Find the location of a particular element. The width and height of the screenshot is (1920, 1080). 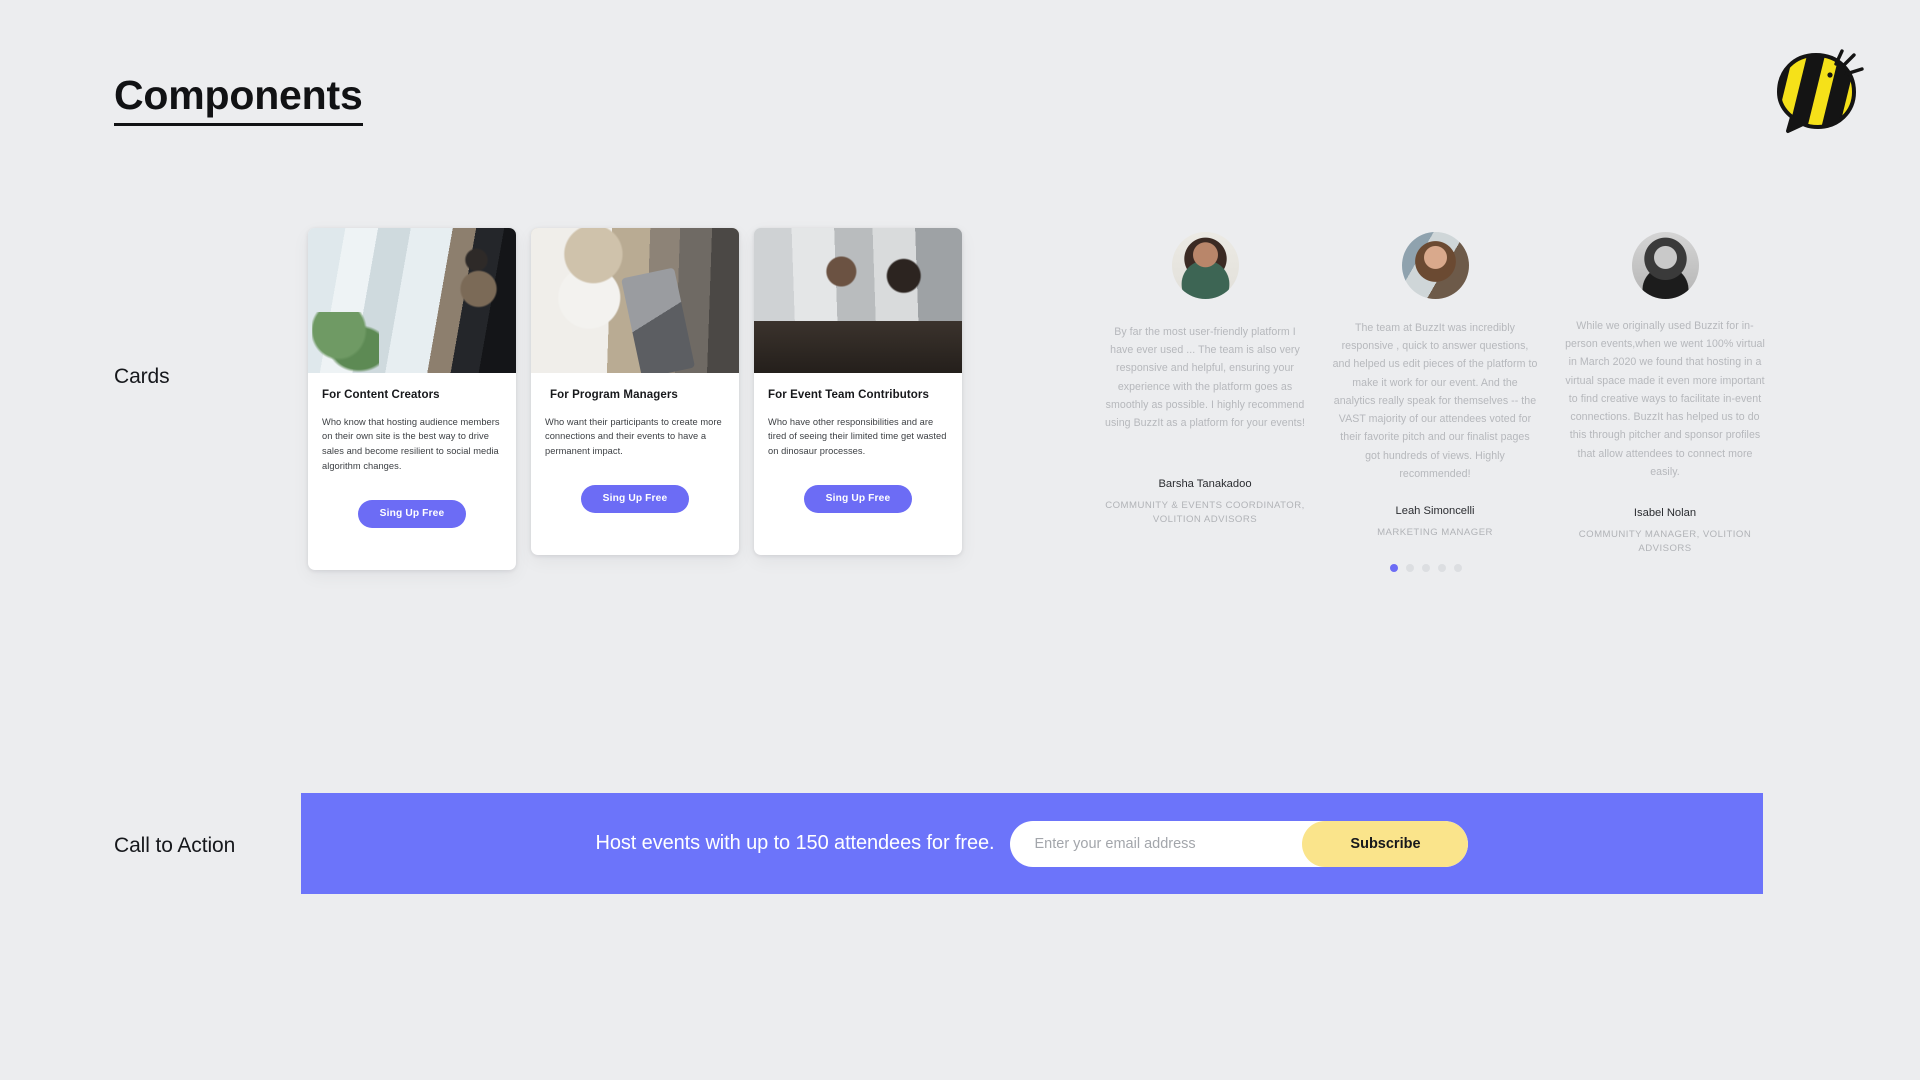

carousel-dots is located at coordinates (1426, 568).